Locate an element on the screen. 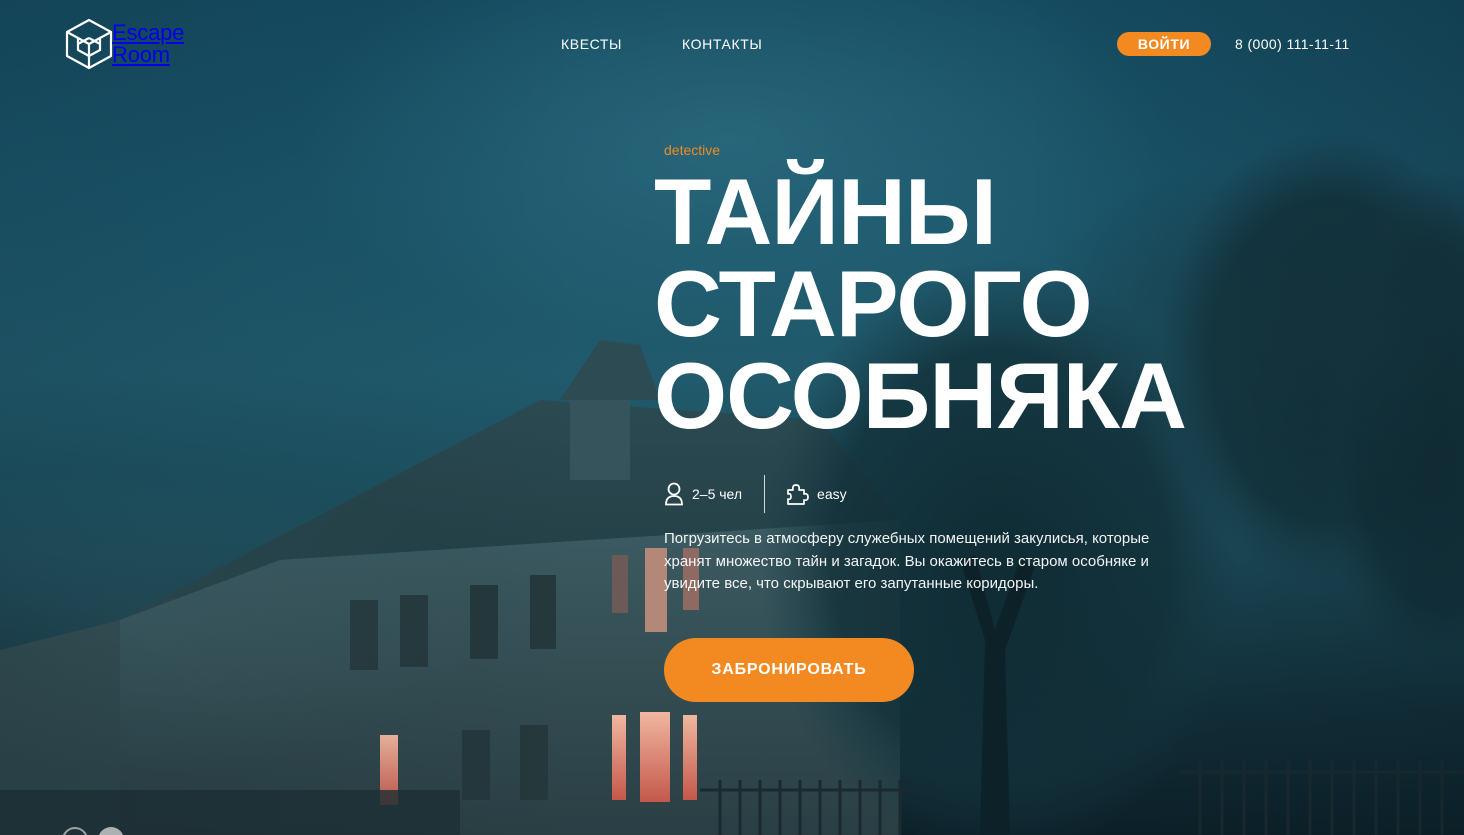  logo-line-2: Room is located at coordinates (141, 54).